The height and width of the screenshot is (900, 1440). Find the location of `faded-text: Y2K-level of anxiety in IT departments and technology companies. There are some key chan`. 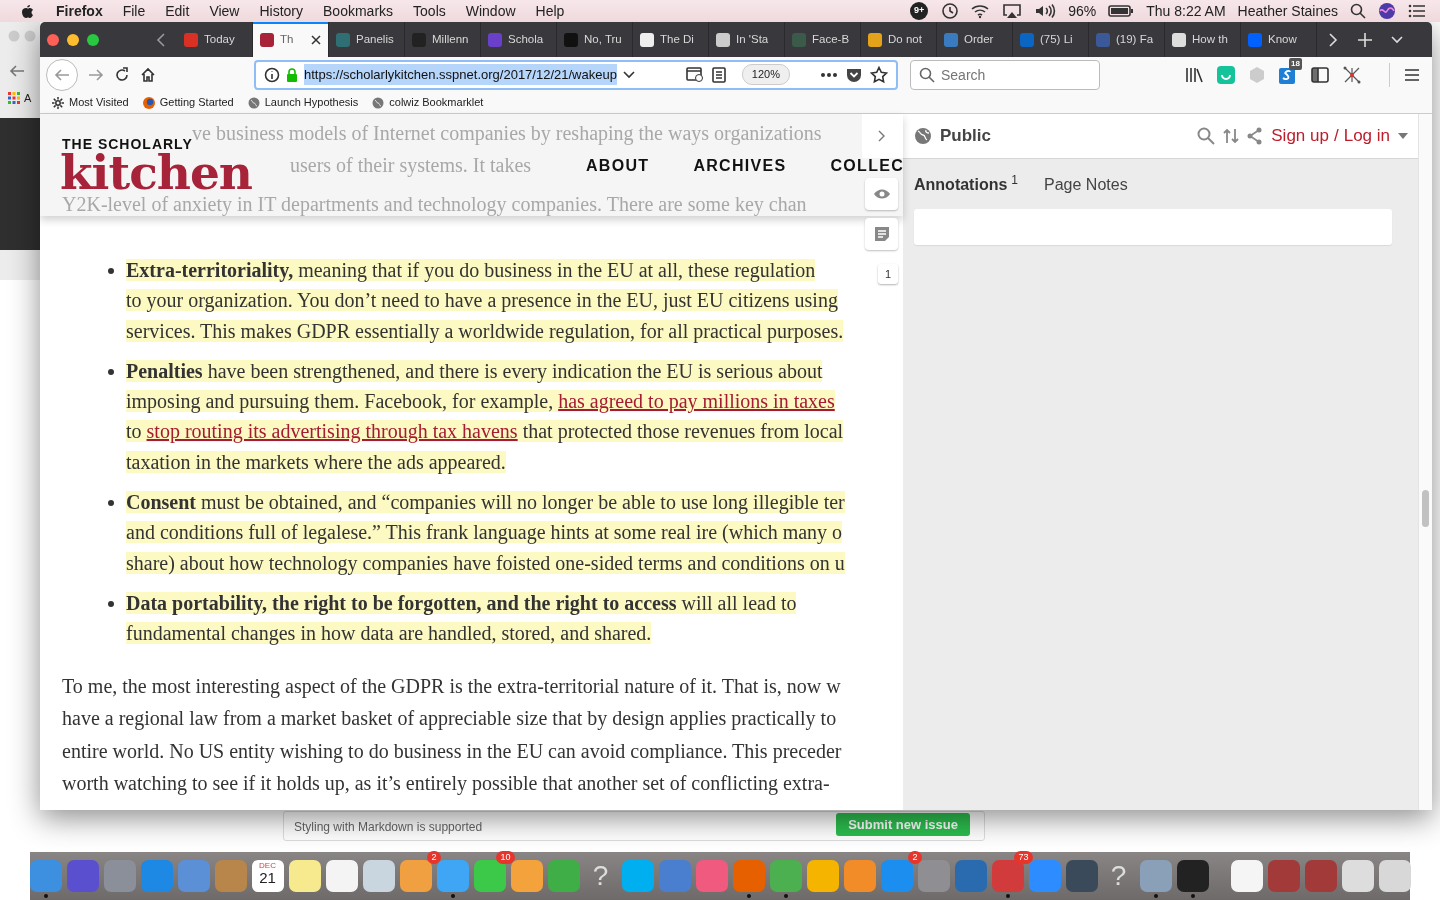

faded-text: Y2K-level of anxiety in IT departments and technology companies. There are some key chan is located at coordinates (434, 204).